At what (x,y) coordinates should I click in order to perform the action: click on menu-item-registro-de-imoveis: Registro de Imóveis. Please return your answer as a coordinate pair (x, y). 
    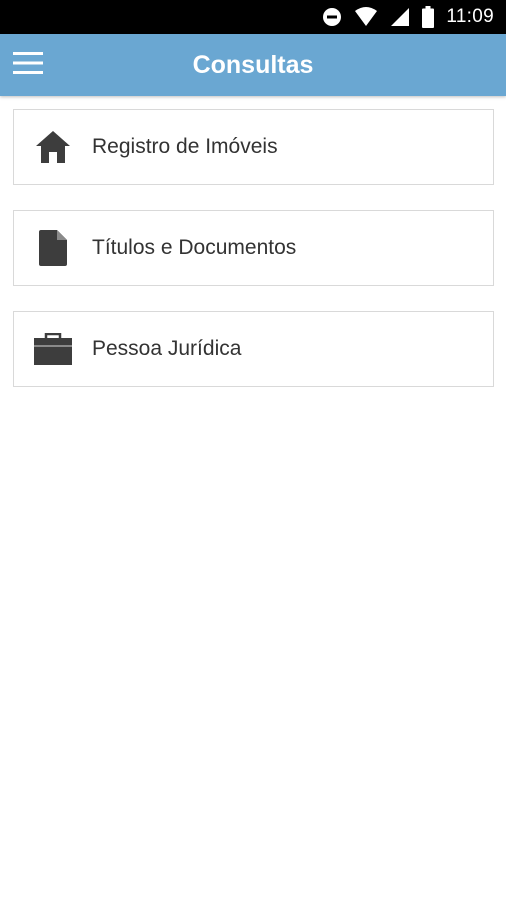
    Looking at the image, I should click on (253, 147).